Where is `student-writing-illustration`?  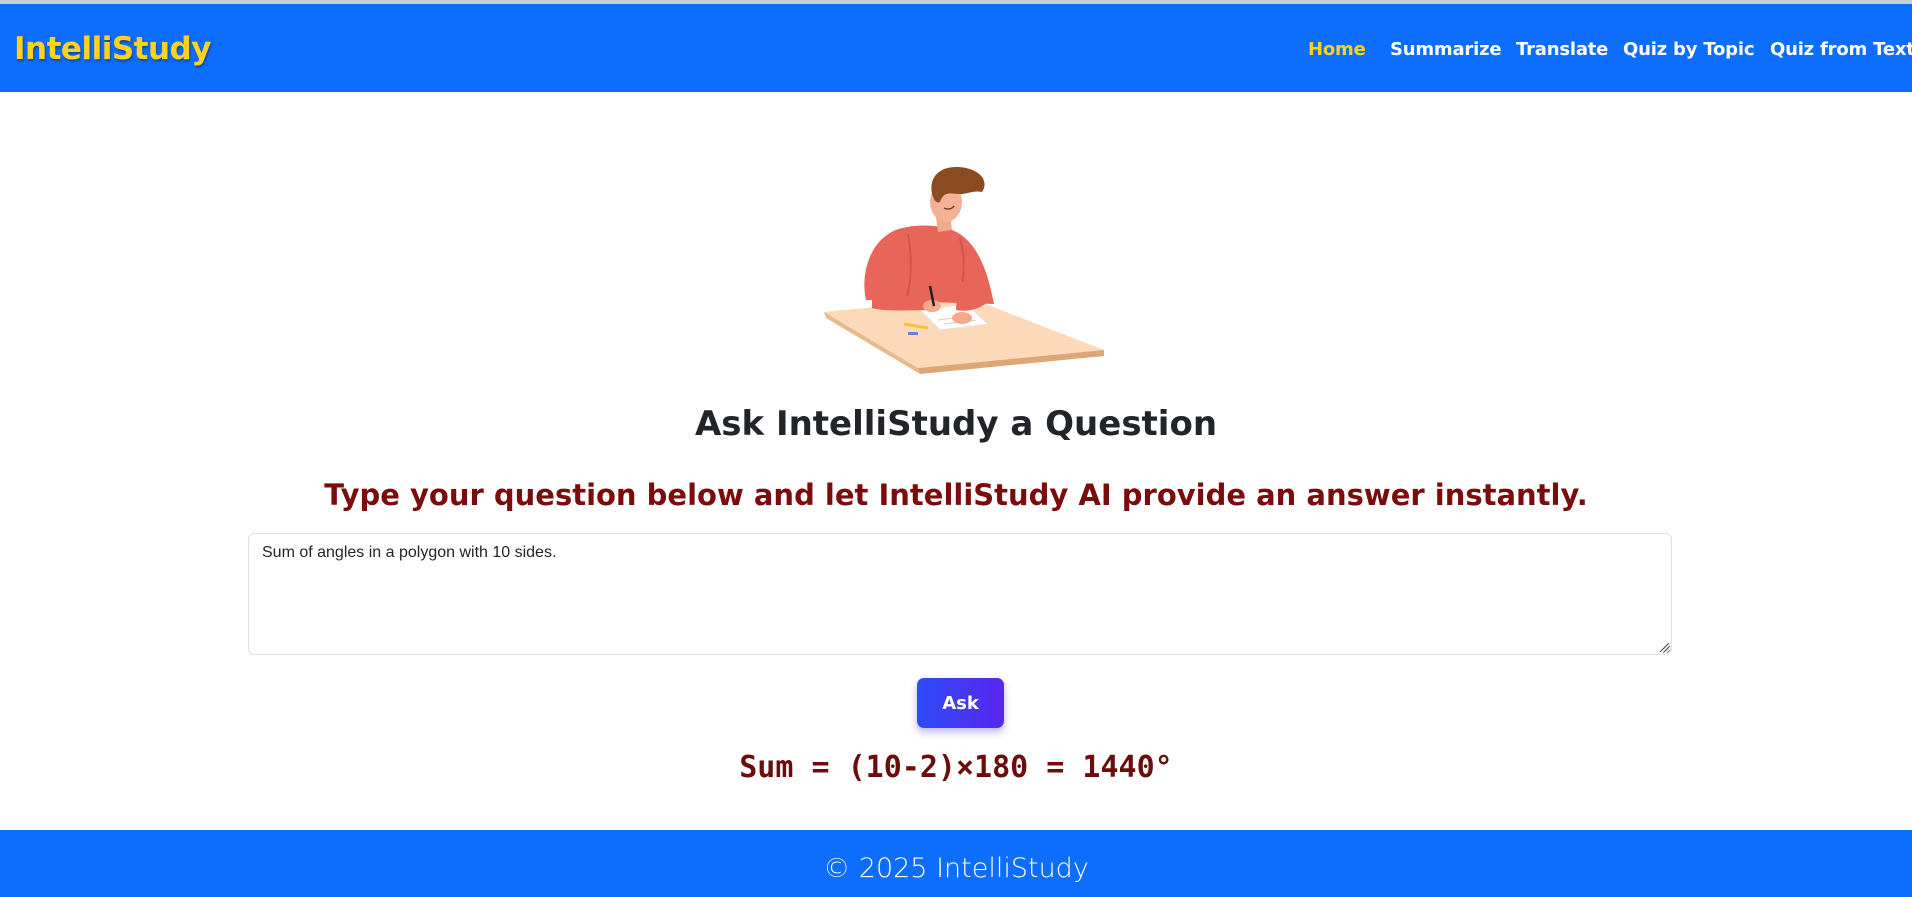
student-writing-illustration is located at coordinates (964, 270).